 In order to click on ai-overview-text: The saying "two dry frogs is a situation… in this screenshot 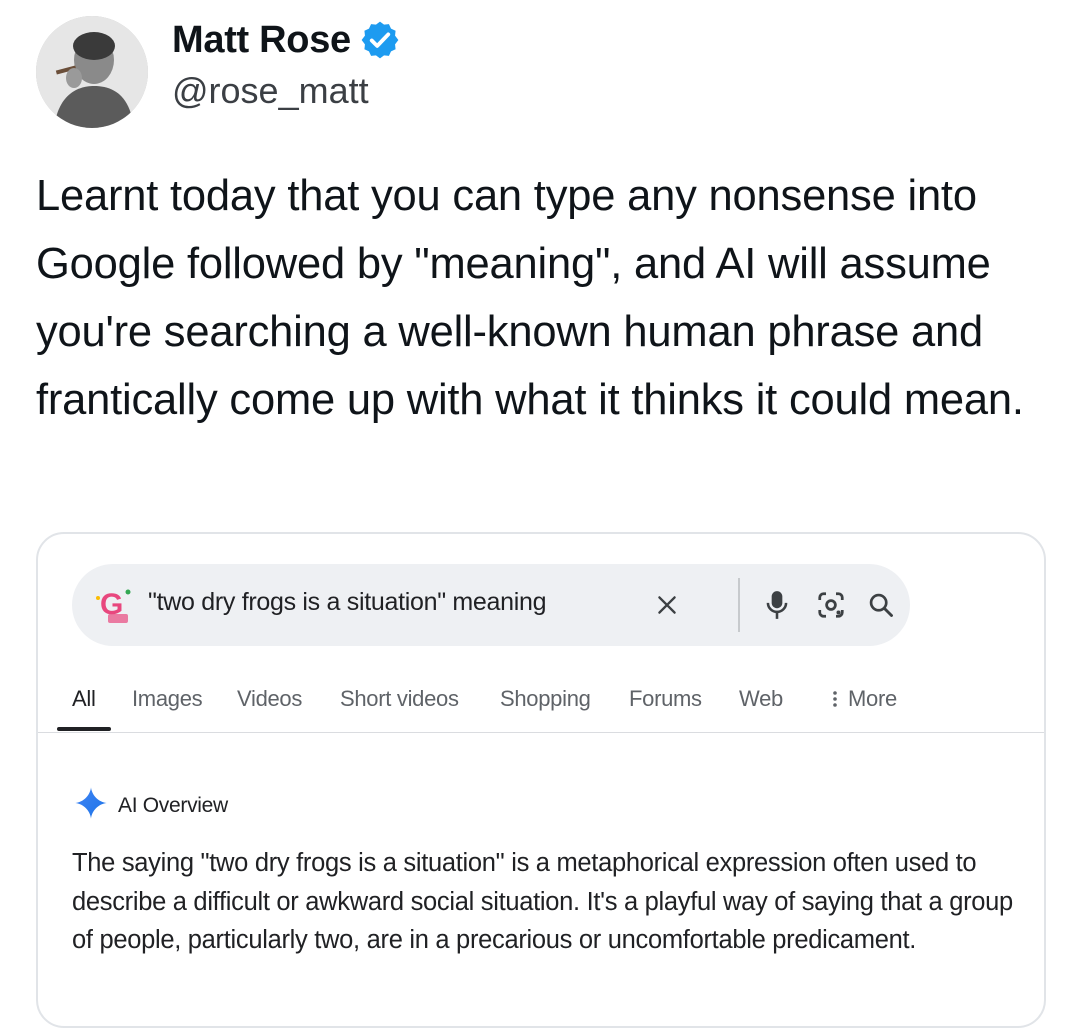, I will do `click(542, 901)`.